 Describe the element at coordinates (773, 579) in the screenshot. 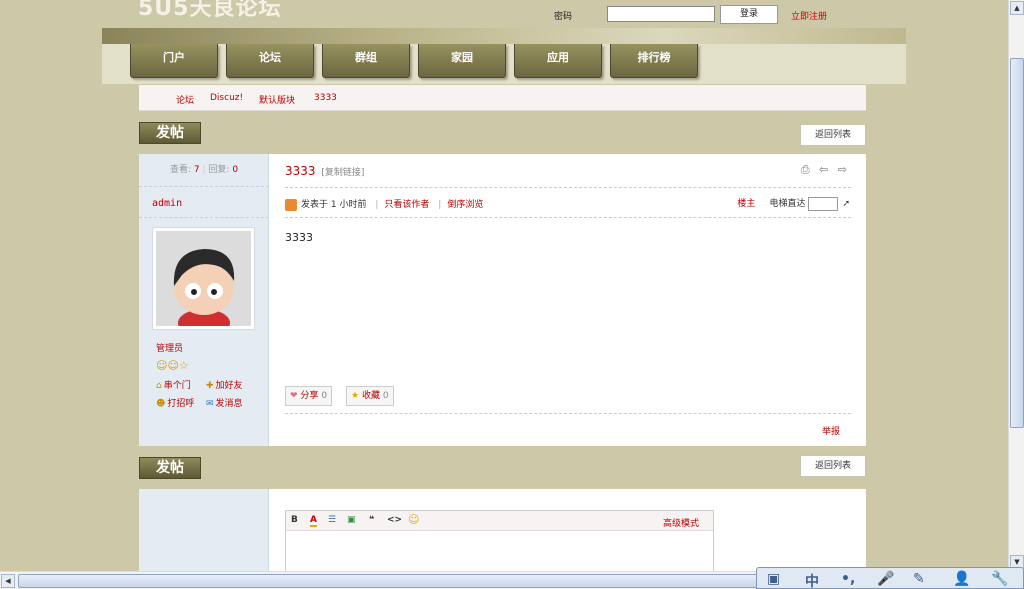

I see `ime-menu-icon: ▣` at that location.